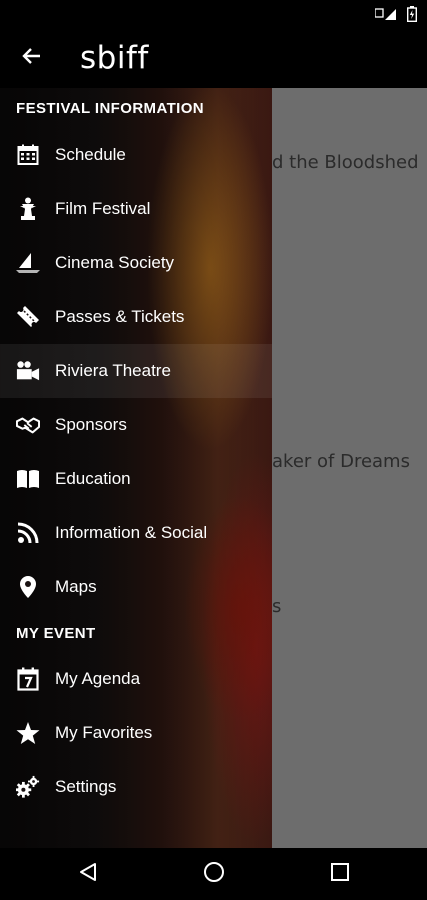 Image resolution: width=427 pixels, height=900 pixels. I want to click on drawer-item-label: Riviera Theatre, so click(113, 370).